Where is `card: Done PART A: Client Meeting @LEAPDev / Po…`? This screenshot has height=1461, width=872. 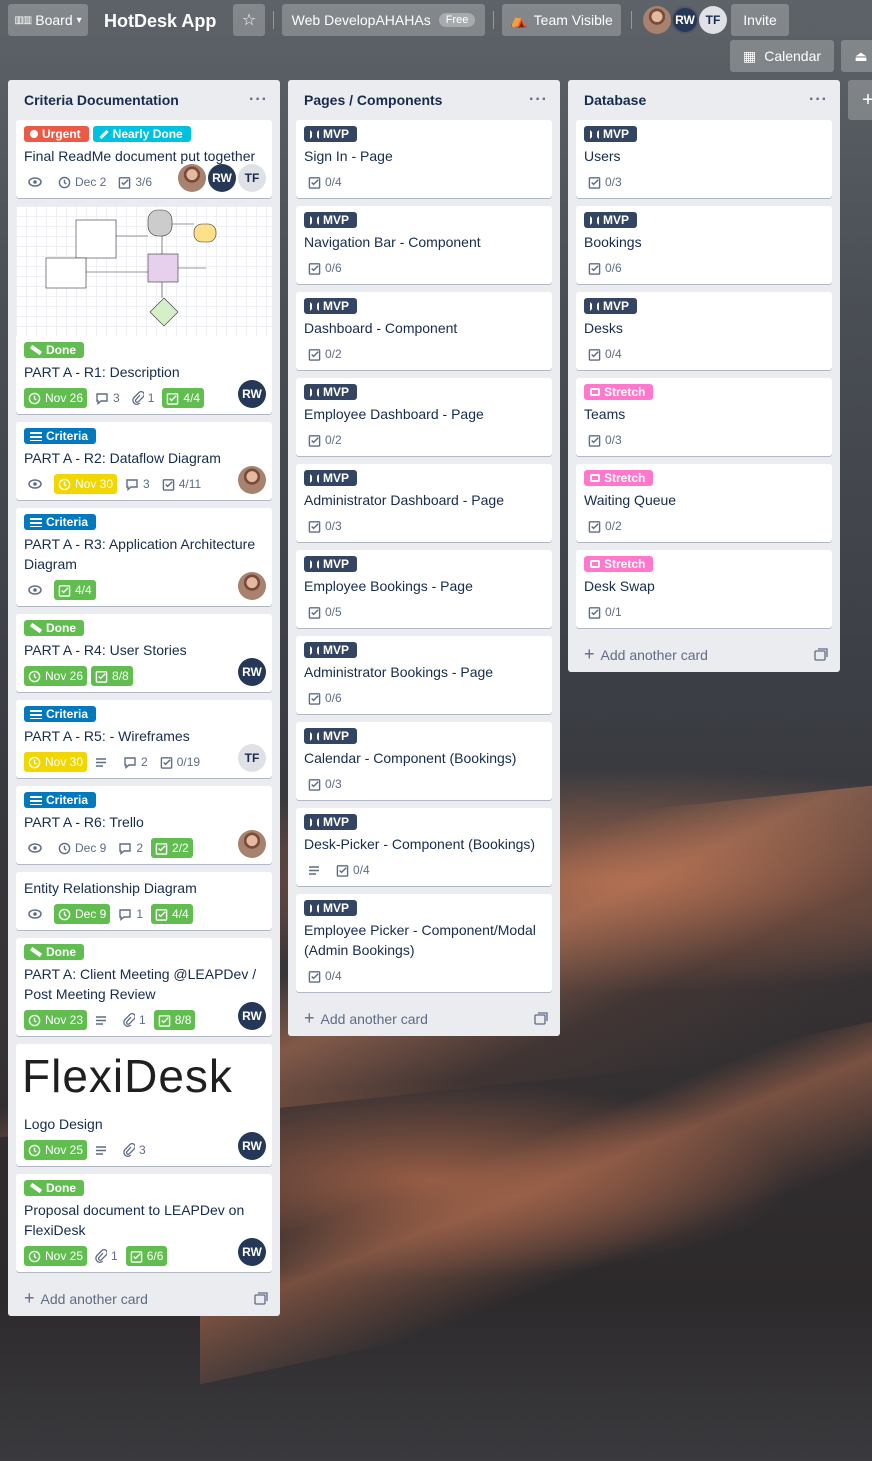 card: Done PART A: Client Meeting @LEAPDev / Po… is located at coordinates (144, 987).